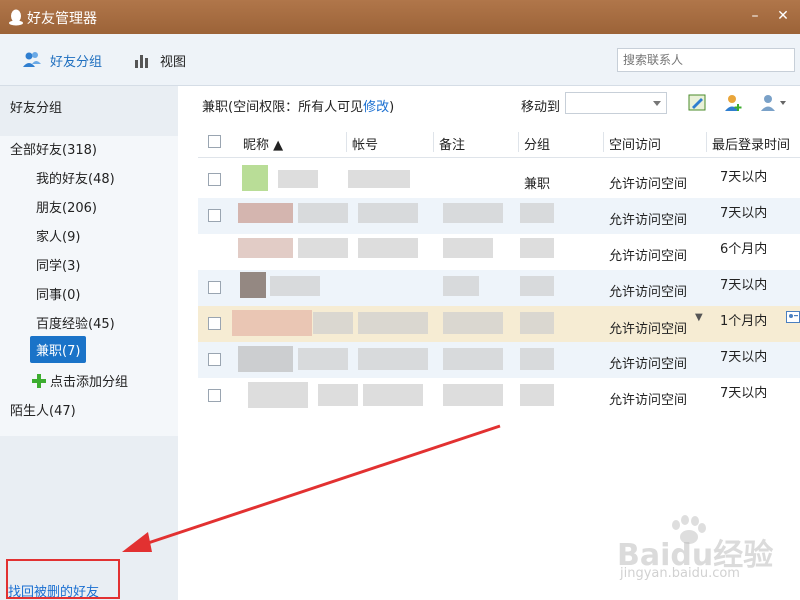 The width and height of the screenshot is (800, 600). I want to click on modify-link: 修改, so click(376, 107).